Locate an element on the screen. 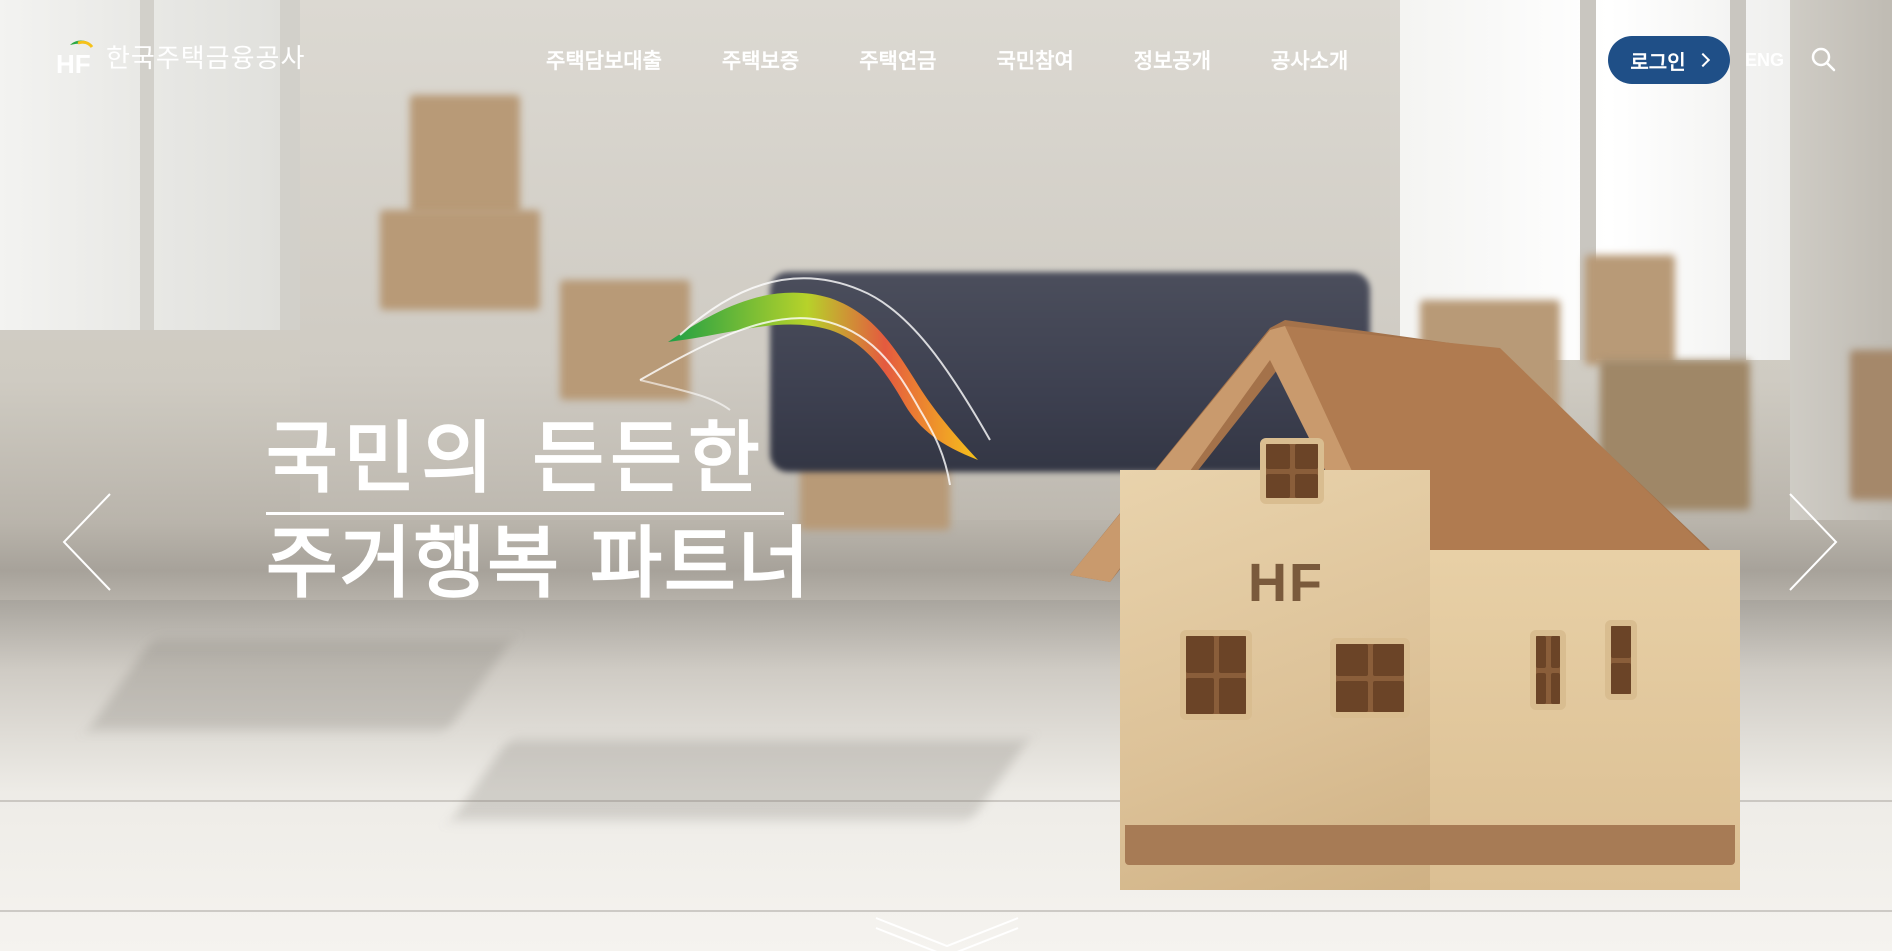  headline-line2: 주거행복 파트너 is located at coordinates (539, 564).